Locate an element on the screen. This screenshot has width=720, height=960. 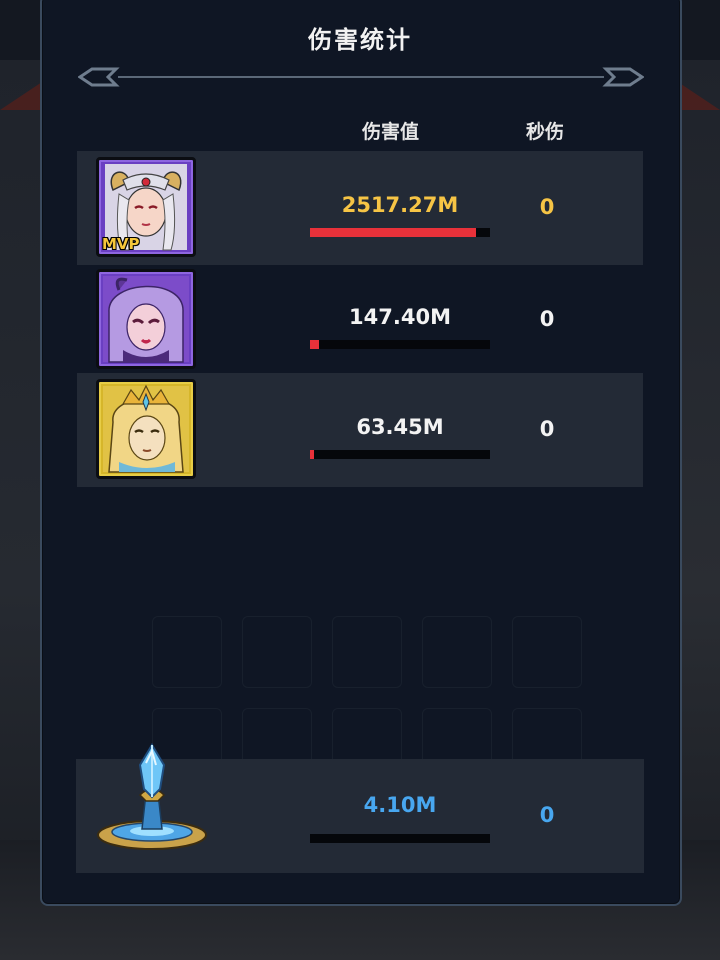
title-divider is located at coordinates (361, 77).